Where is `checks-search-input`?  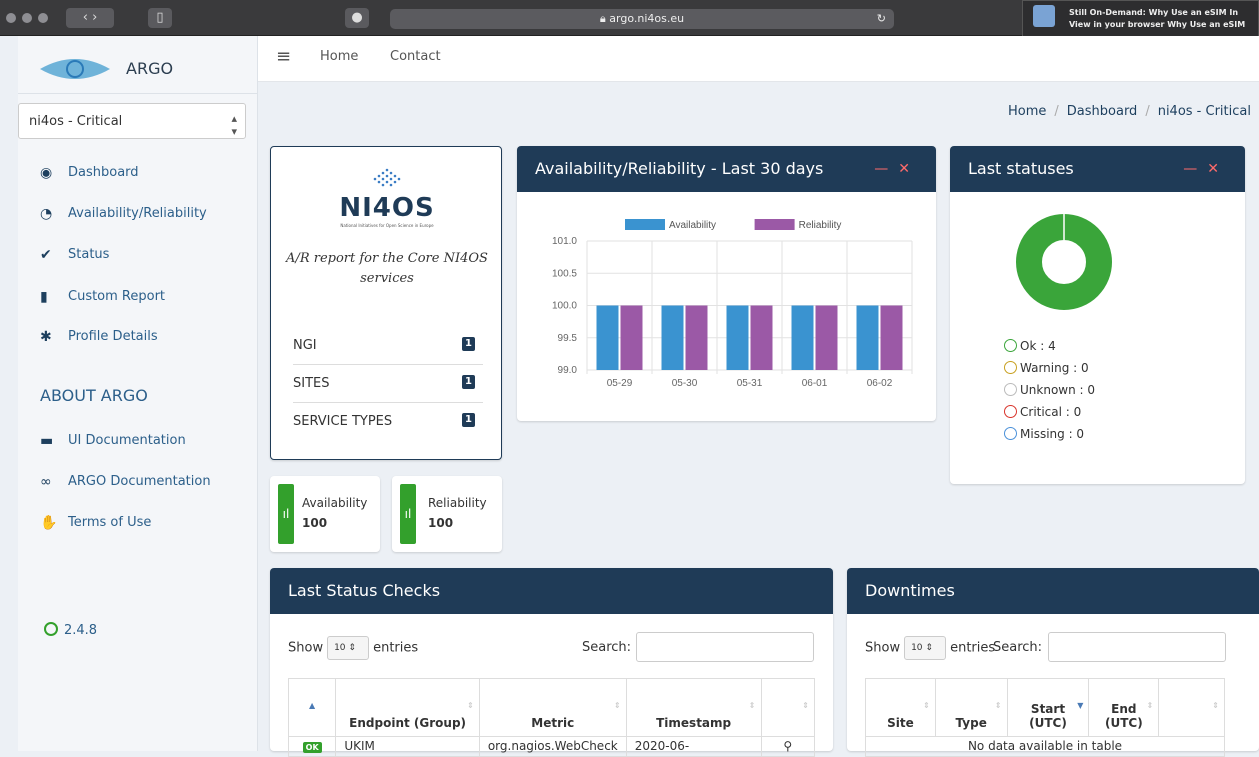
checks-search-input is located at coordinates (725, 647).